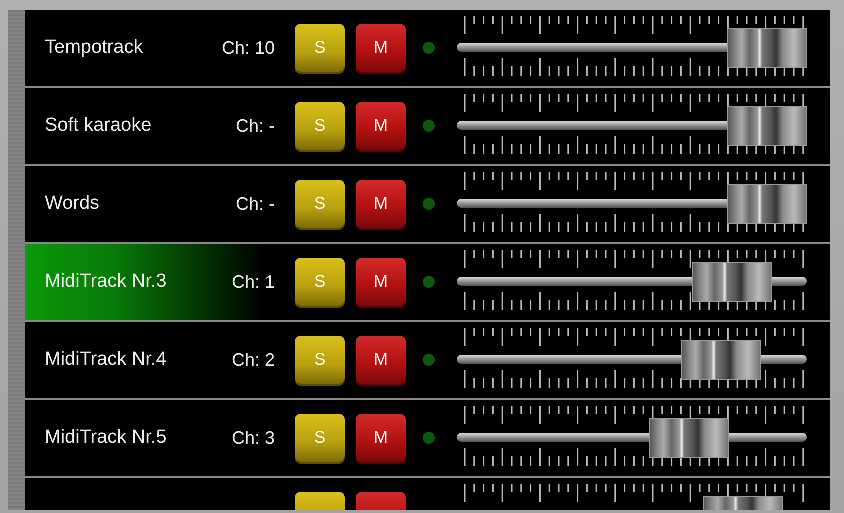 Image resolution: width=844 pixels, height=513 pixels. What do you see at coordinates (106, 359) in the screenshot?
I see `track-name: MidiTrack Nr.4` at bounding box center [106, 359].